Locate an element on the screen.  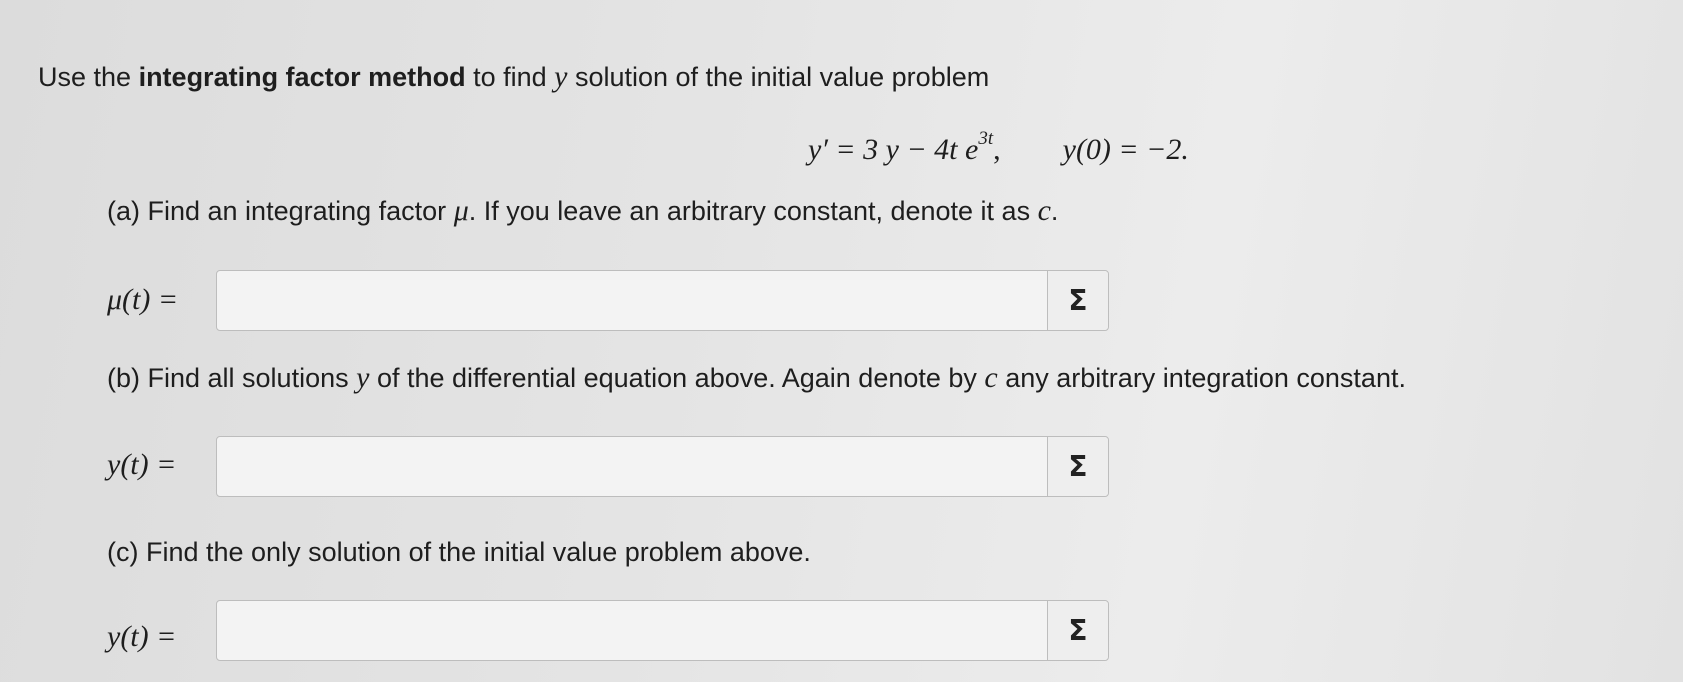
part-b-text: (b) Find all solutions is located at coordinates (232, 378).